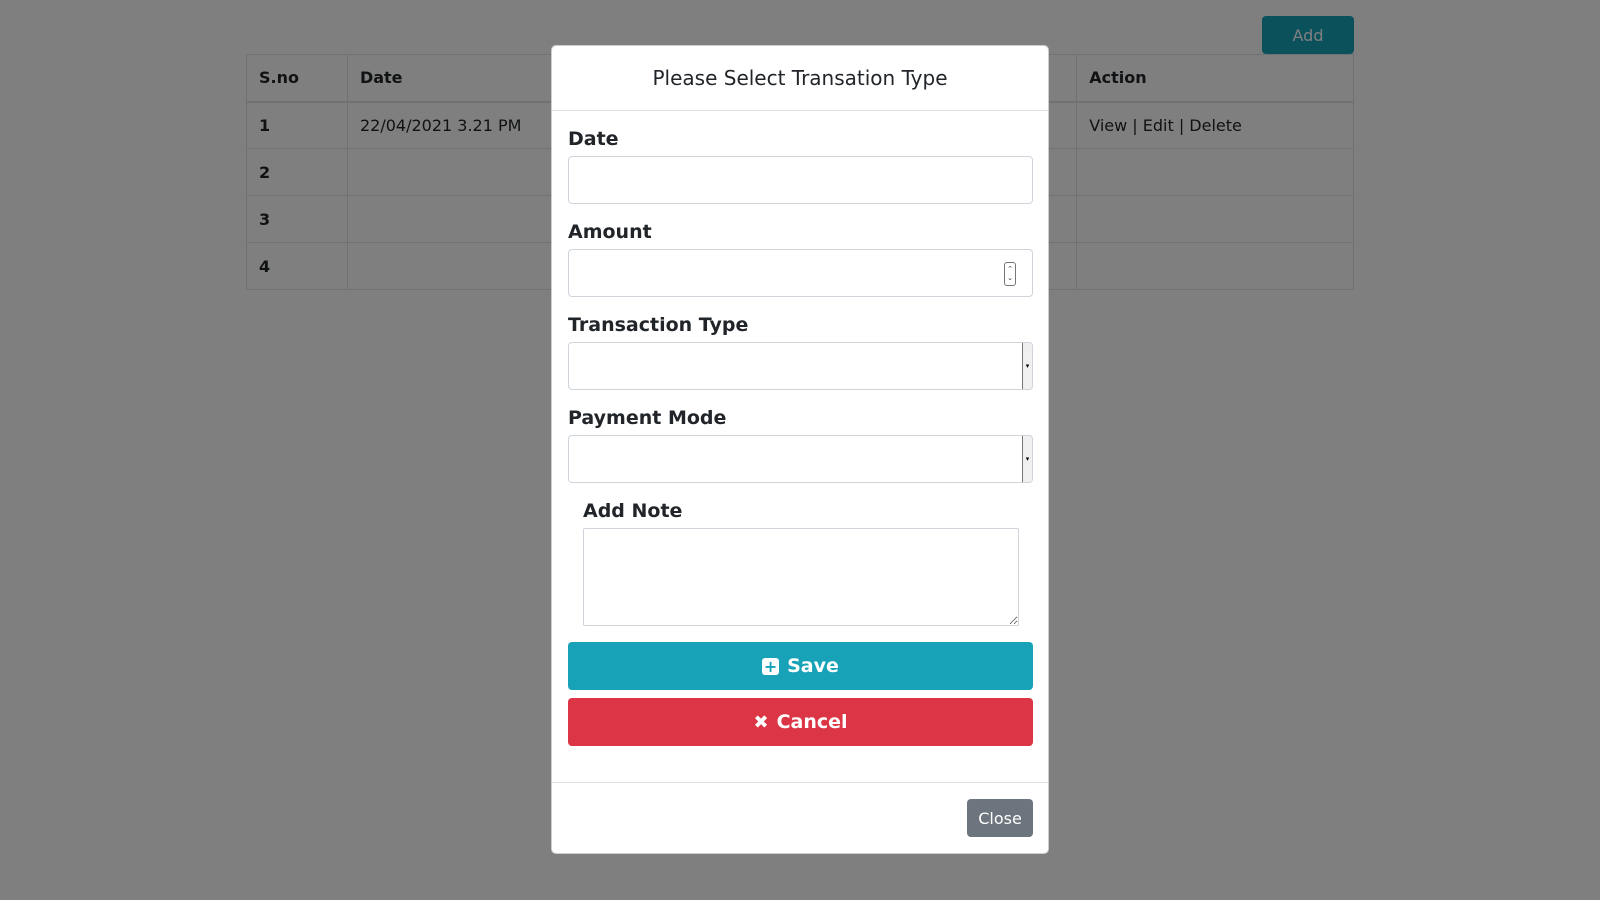 This screenshot has width=1600, height=900. I want to click on cancel-label: Cancel, so click(812, 722).